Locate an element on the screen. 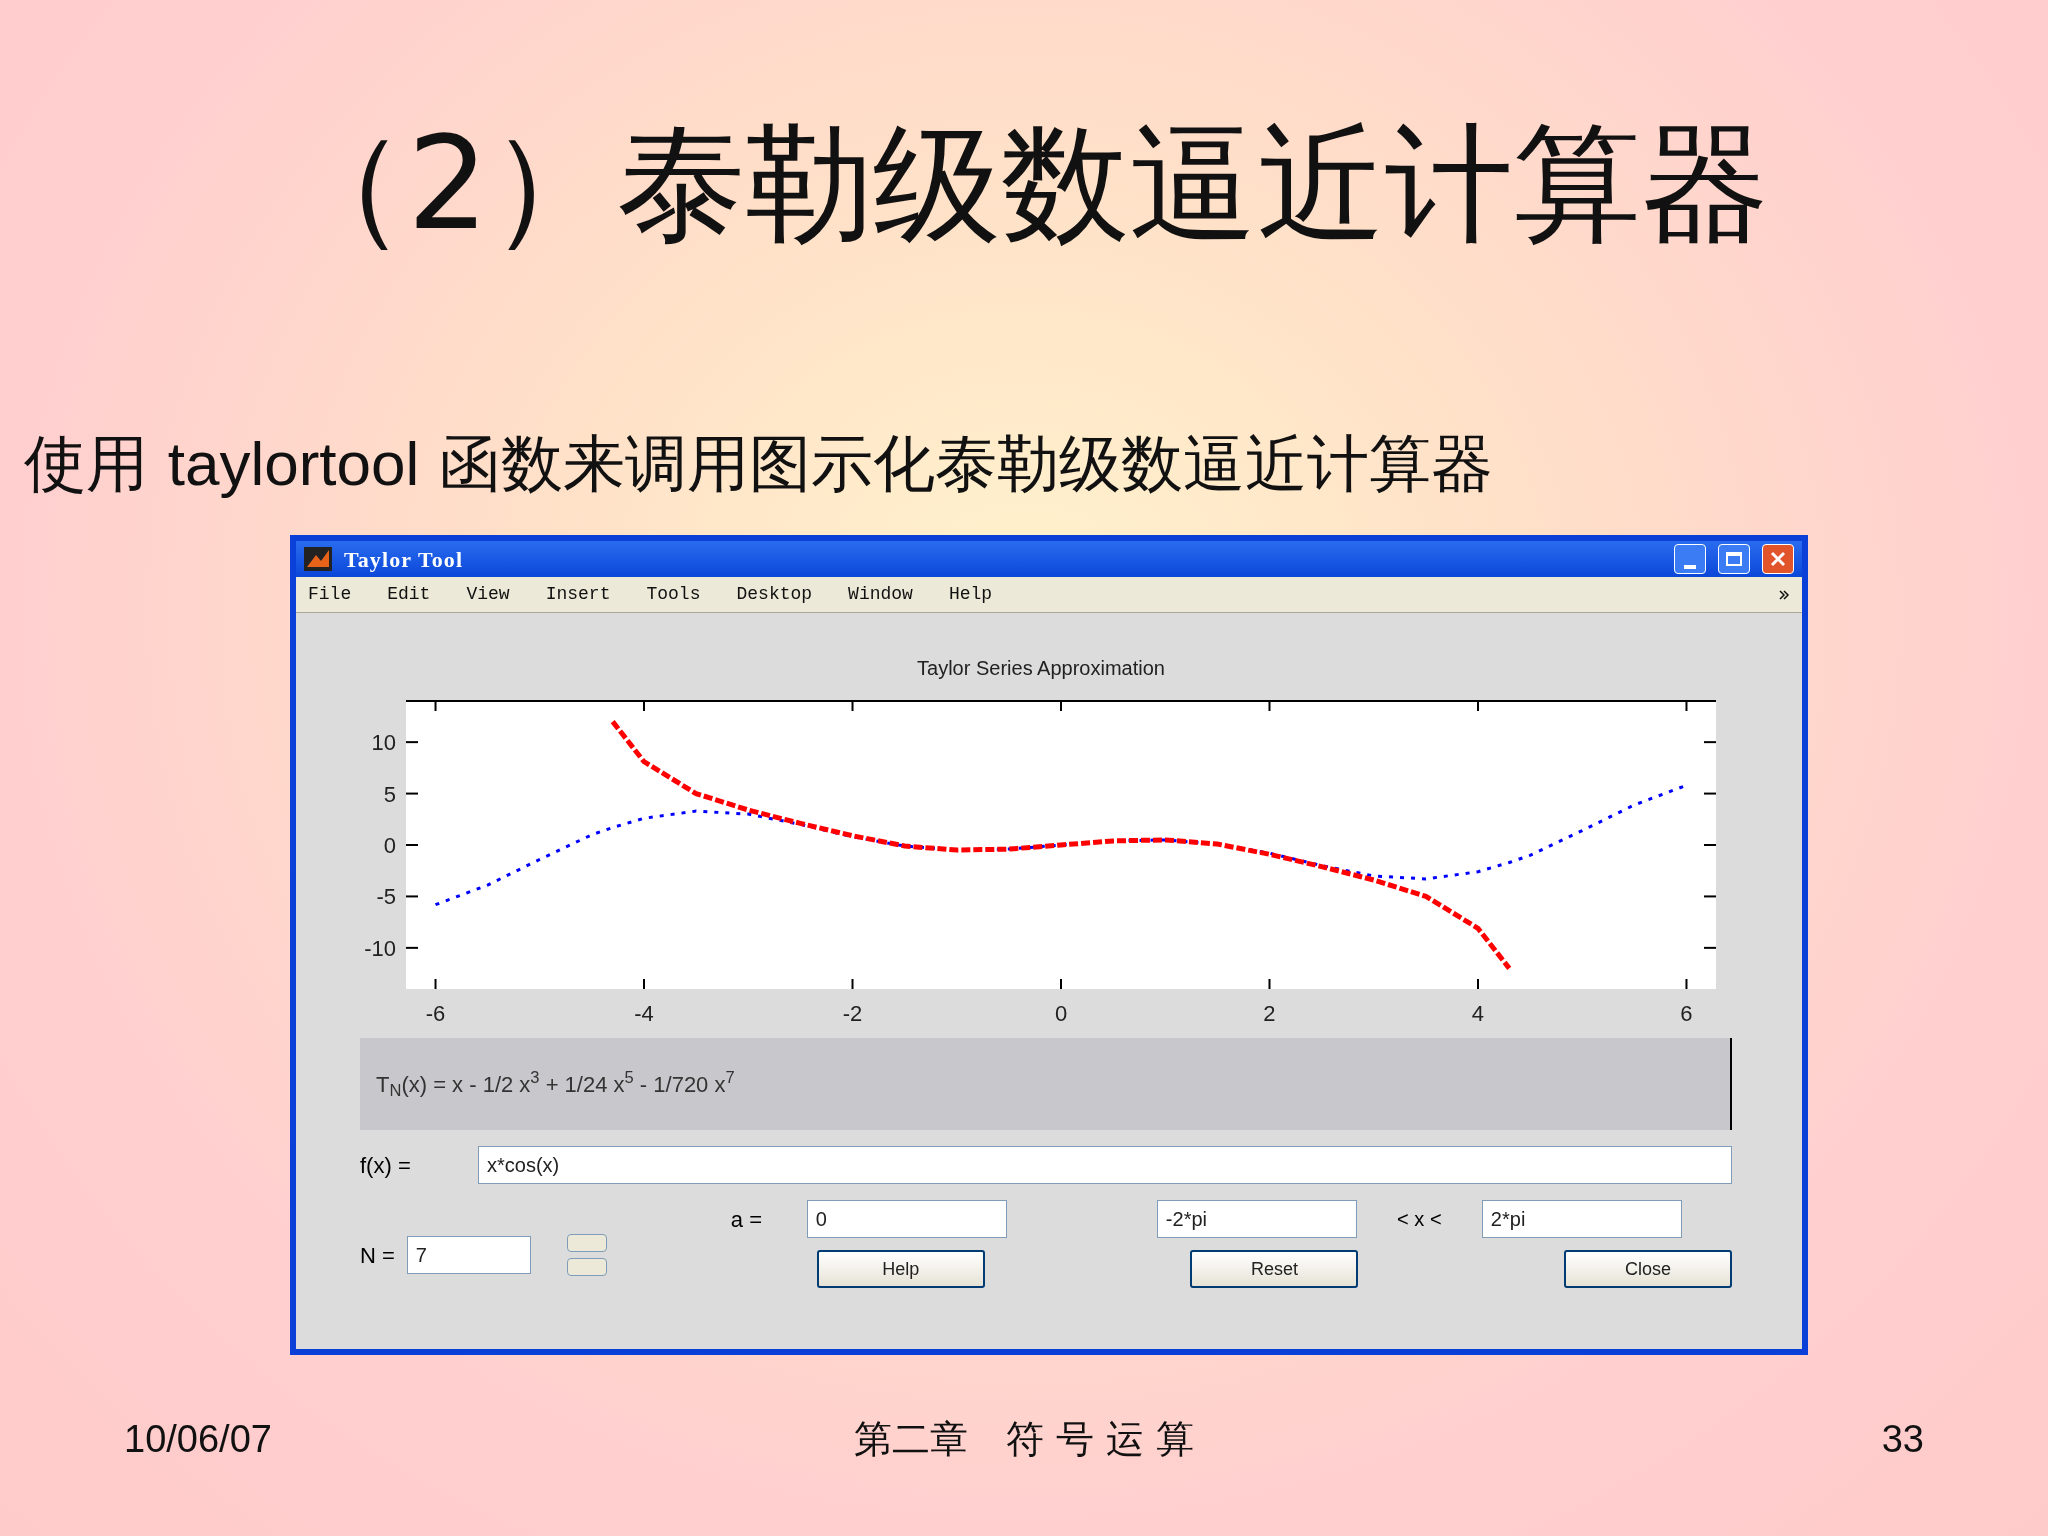 This screenshot has height=1536, width=2048. range-label: < x < is located at coordinates (1419, 1219).